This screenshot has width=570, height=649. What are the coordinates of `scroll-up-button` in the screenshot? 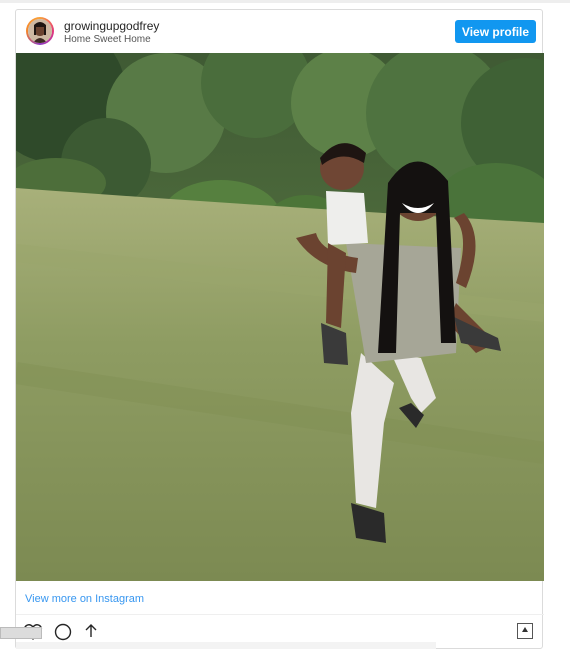 It's located at (525, 631).